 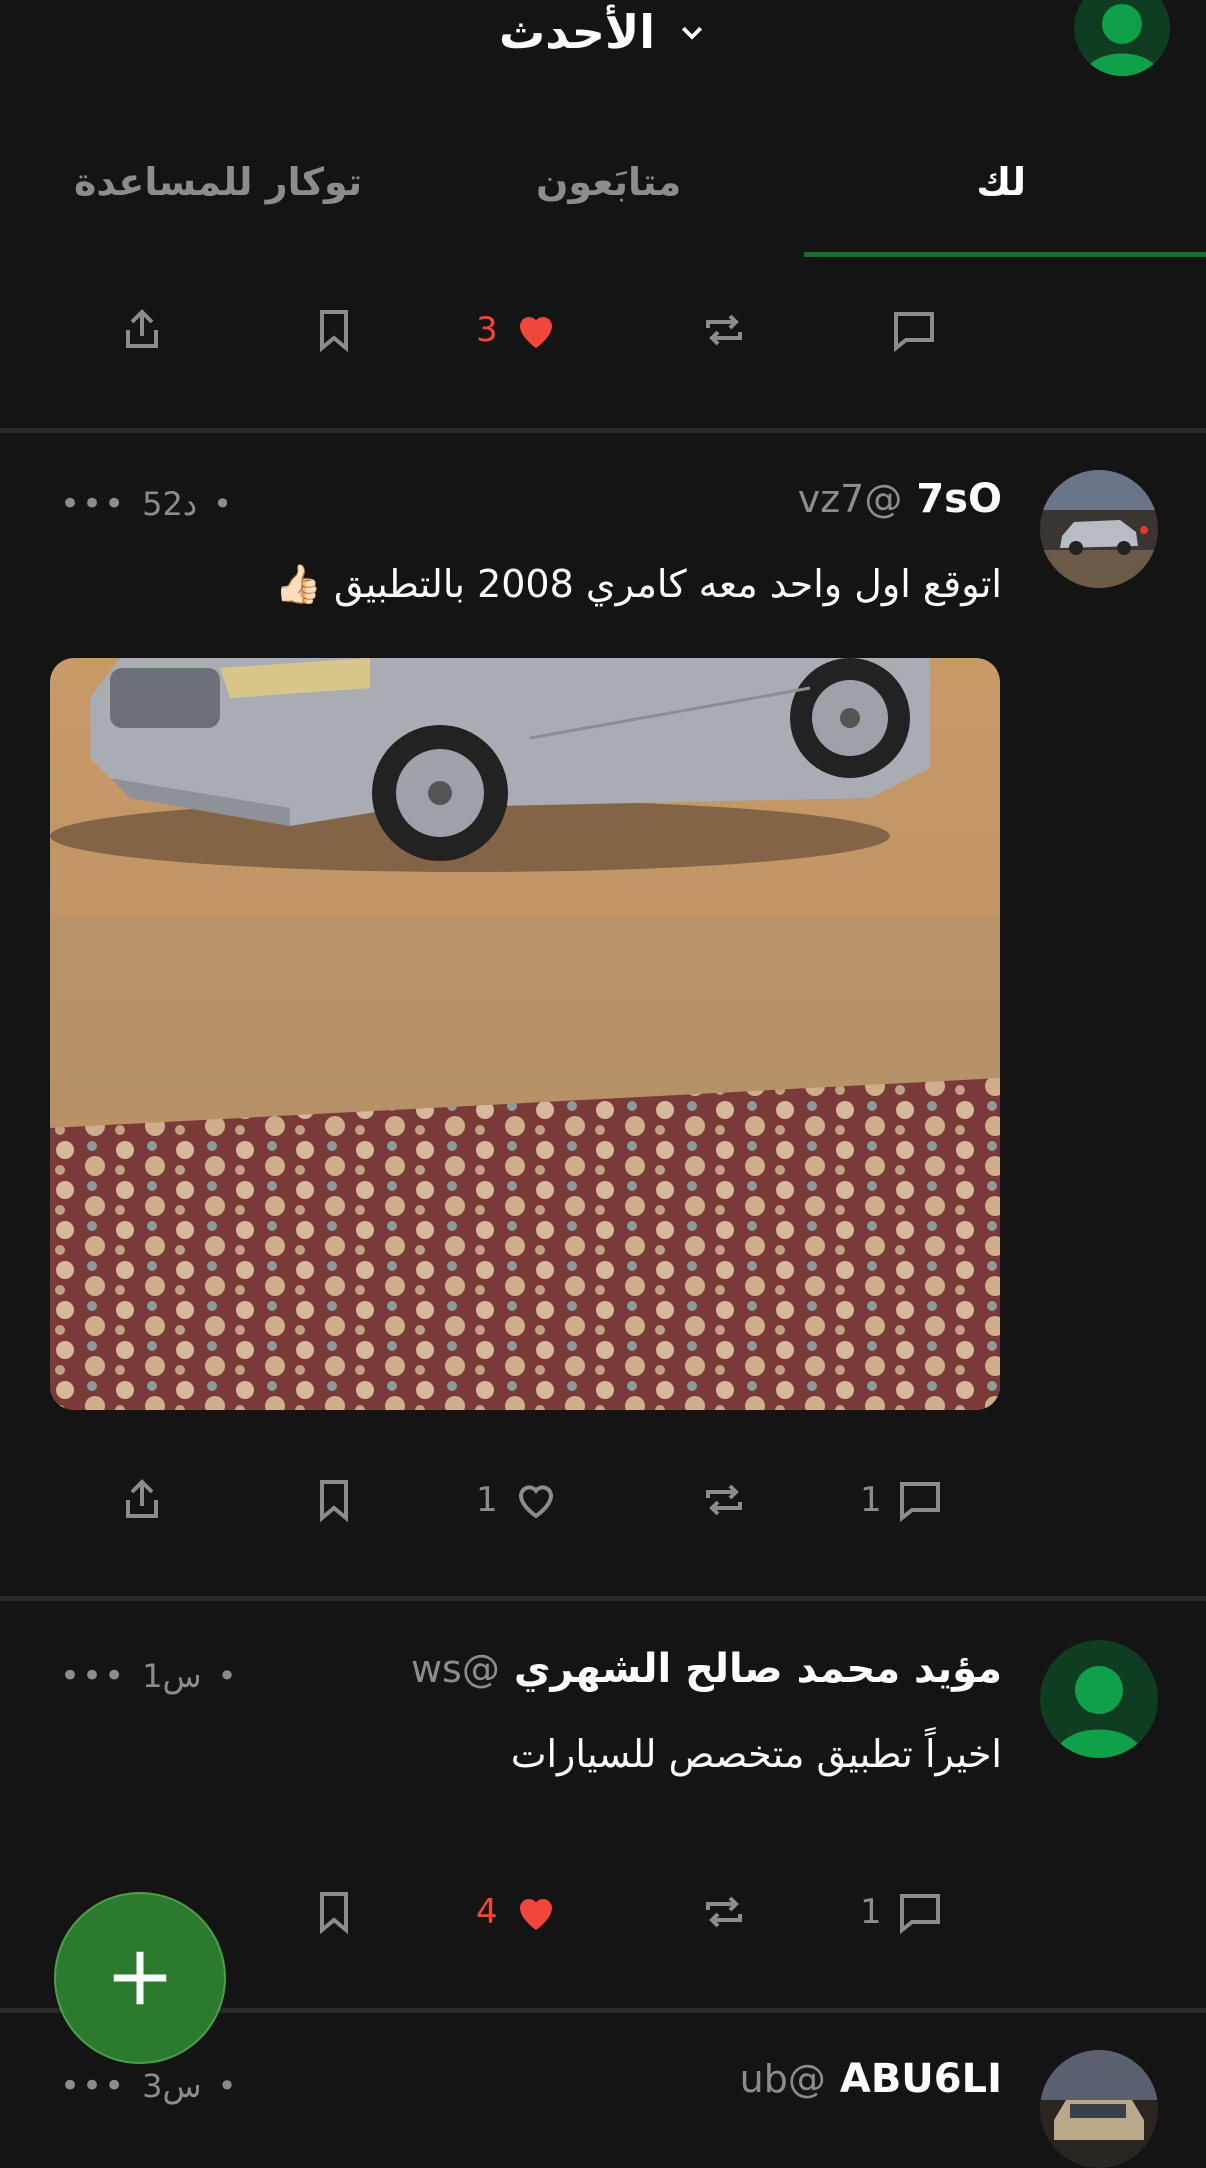 I want to click on post-time: 3س, so click(x=172, y=2086).